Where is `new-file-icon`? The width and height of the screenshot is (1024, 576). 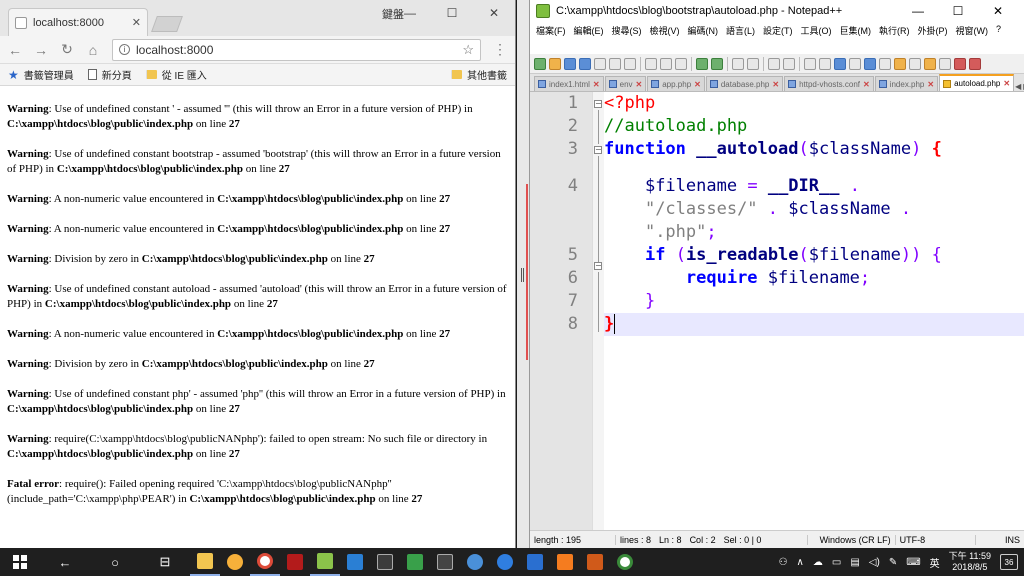 new-file-icon is located at coordinates (540, 63).